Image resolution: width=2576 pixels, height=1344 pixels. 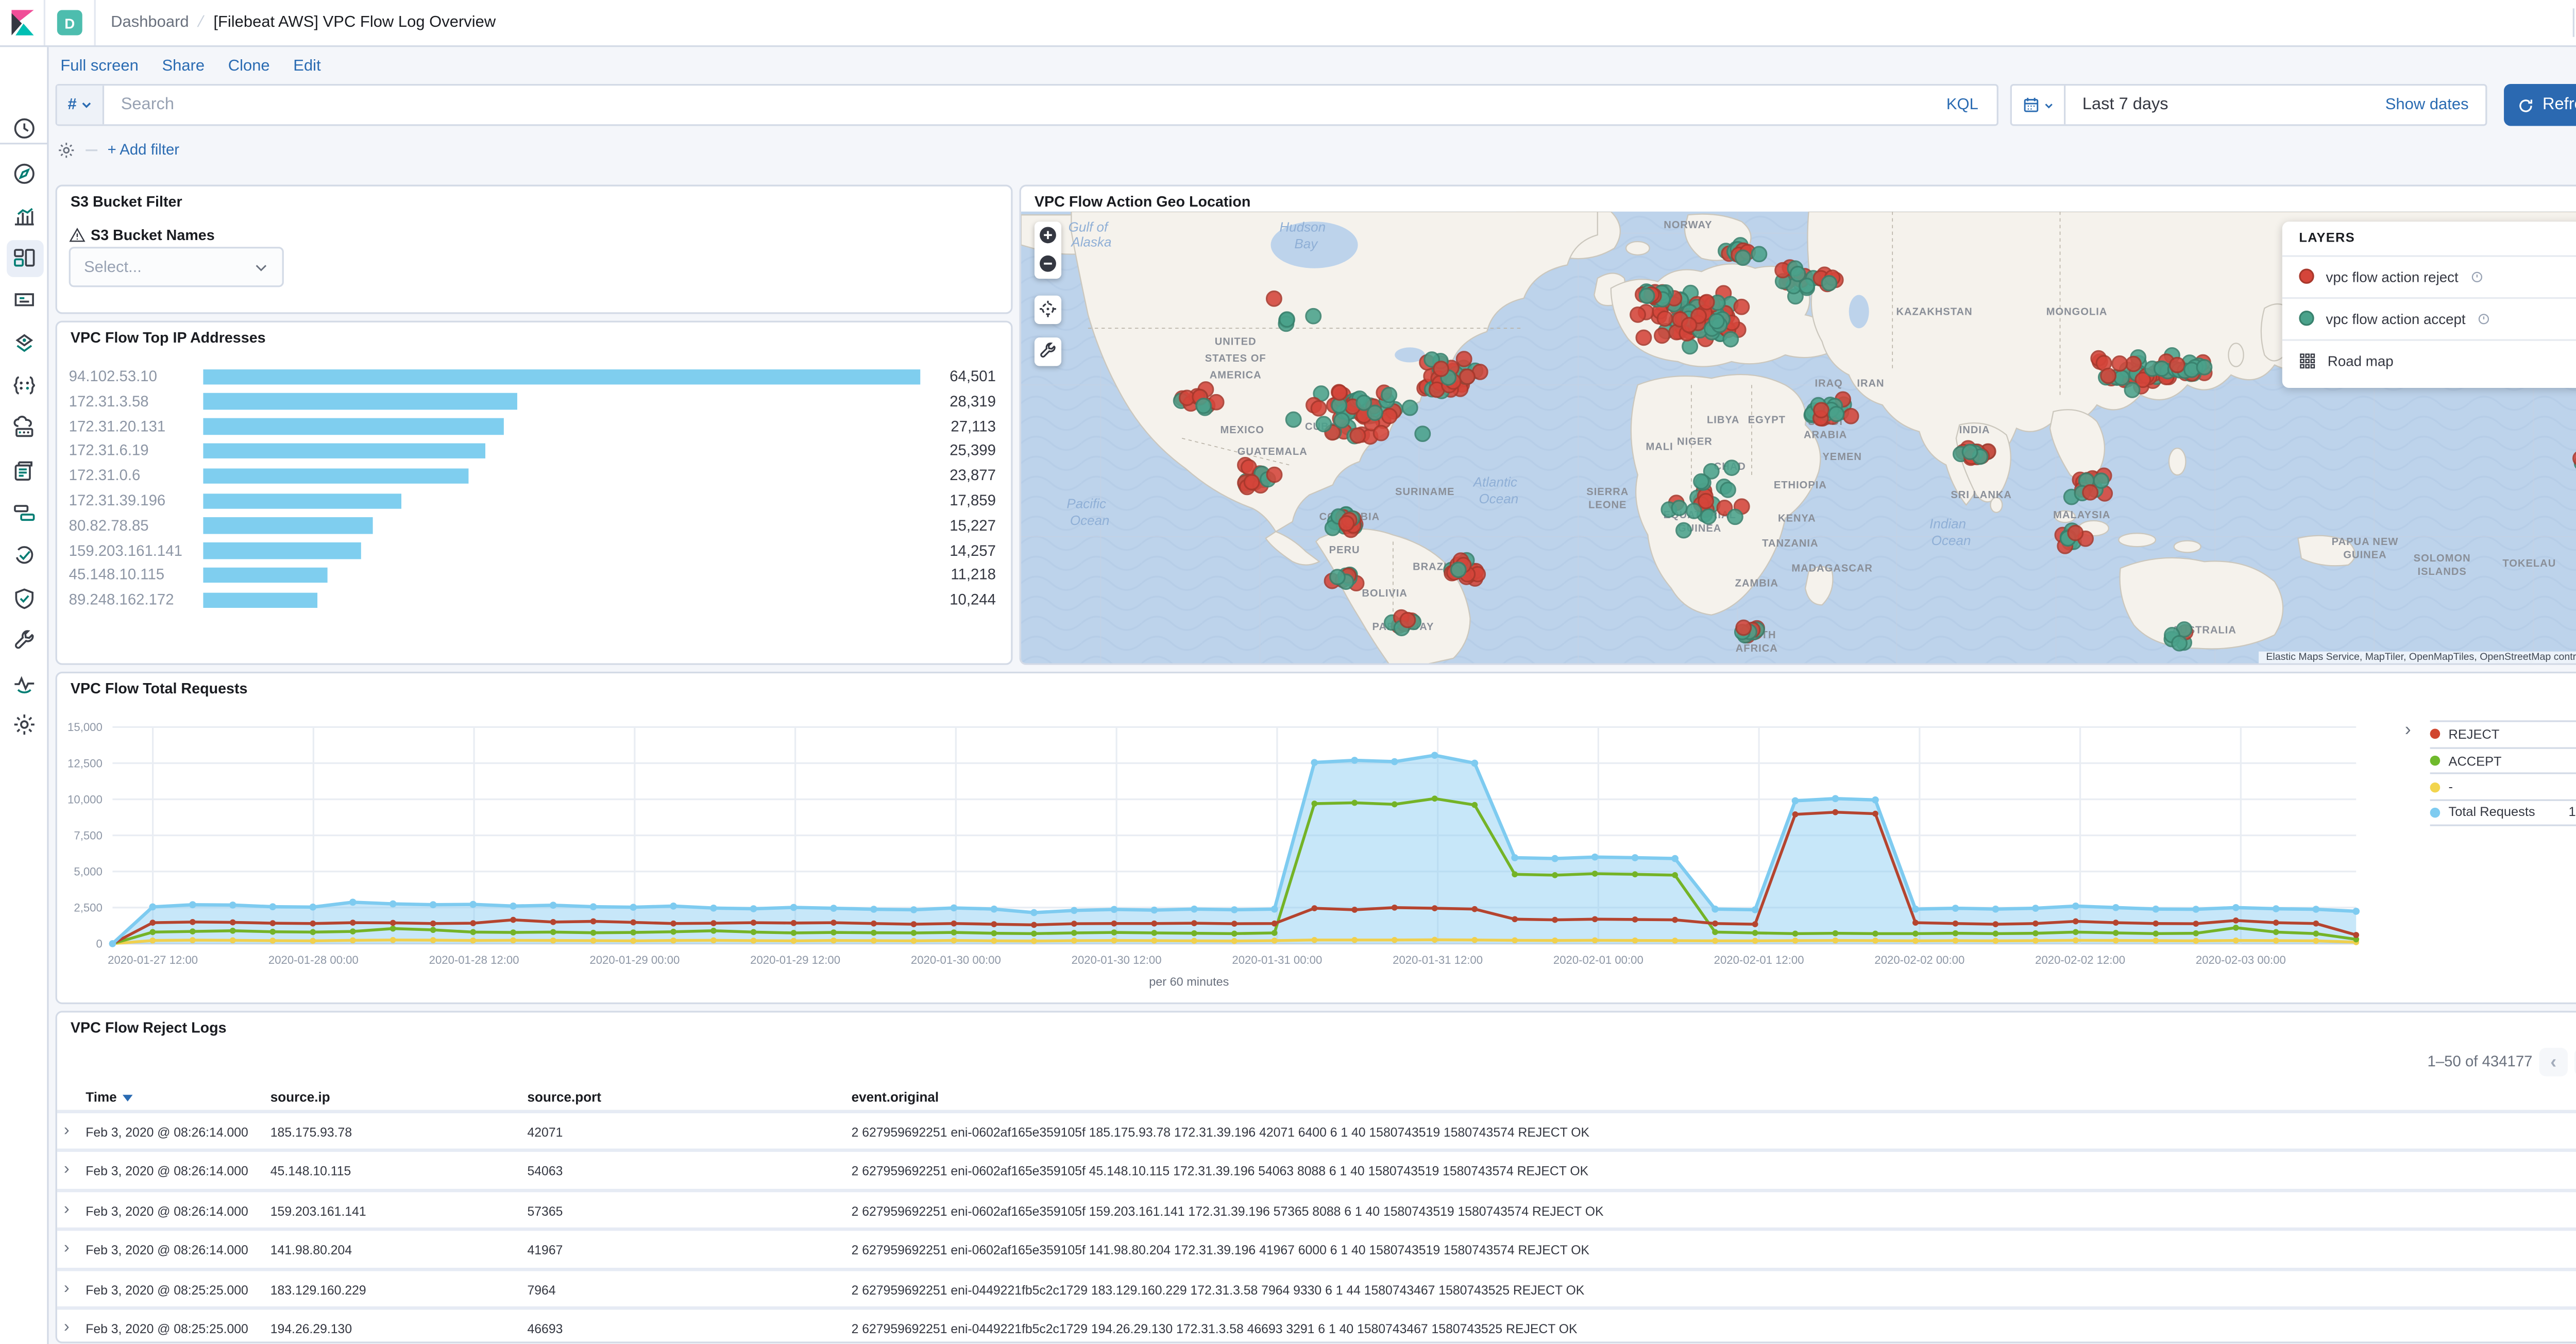 What do you see at coordinates (2039, 105) in the screenshot?
I see `calendar-dropdown-button` at bounding box center [2039, 105].